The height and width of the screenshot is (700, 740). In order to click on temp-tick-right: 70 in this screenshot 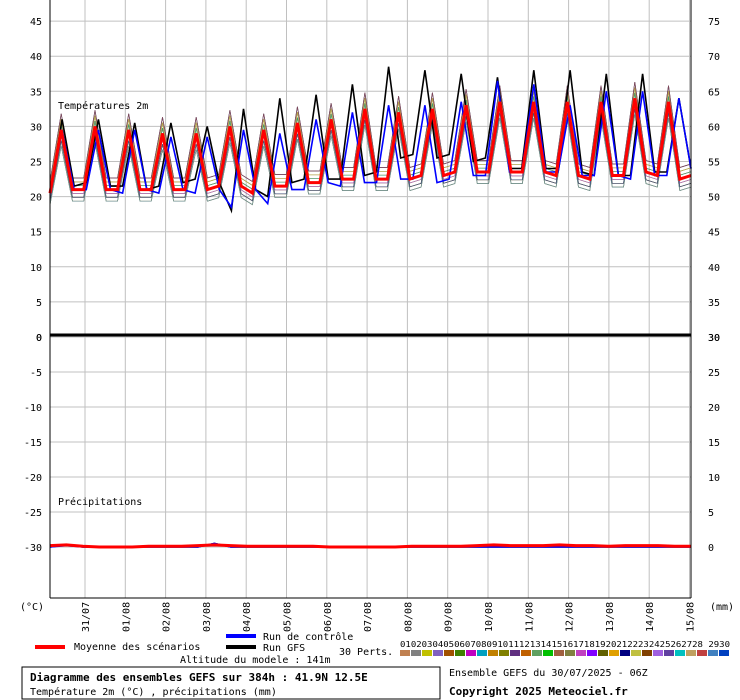, I will do `click(714, 57)`.